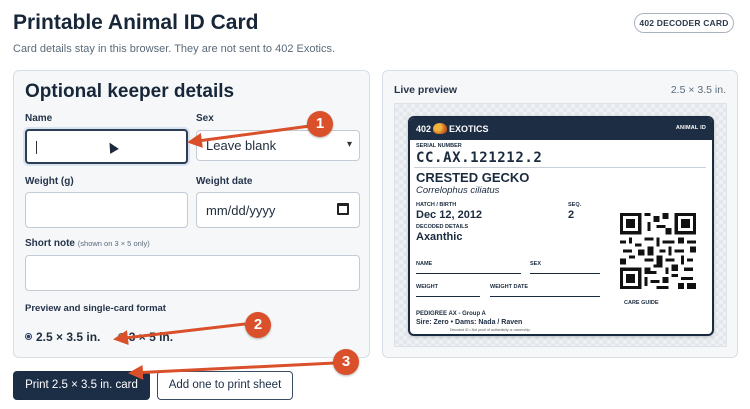  What do you see at coordinates (39, 118) in the screenshot?
I see `name-label: Name` at bounding box center [39, 118].